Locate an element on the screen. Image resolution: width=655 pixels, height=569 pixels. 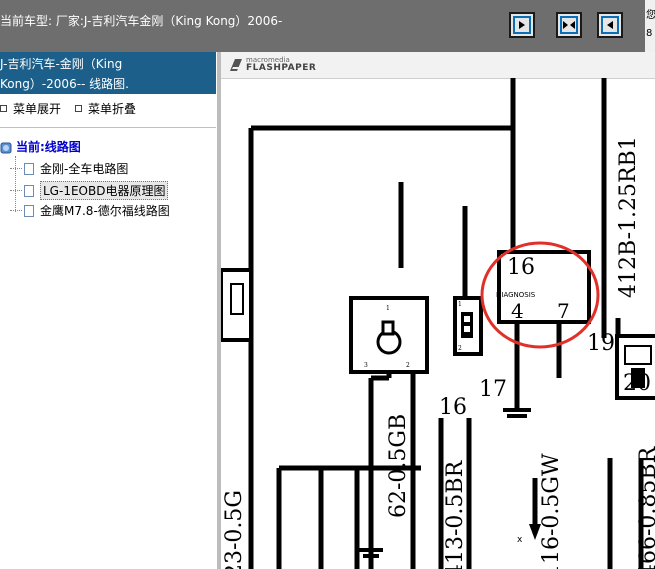
connector-pin-1: 1 is located at coordinates (460, 304).